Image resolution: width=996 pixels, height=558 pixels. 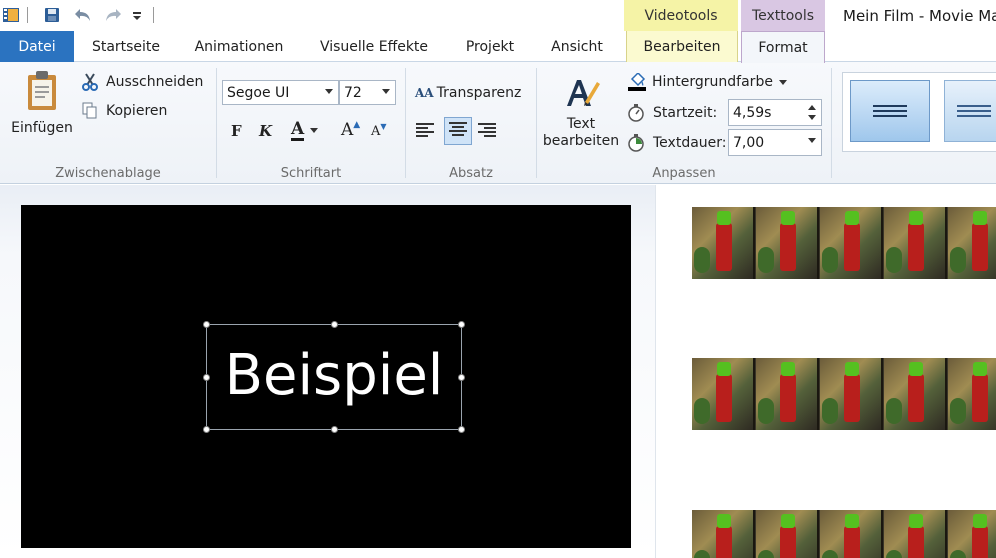 What do you see at coordinates (684, 173) in the screenshot?
I see `group-label-anpassen: Anpassen` at bounding box center [684, 173].